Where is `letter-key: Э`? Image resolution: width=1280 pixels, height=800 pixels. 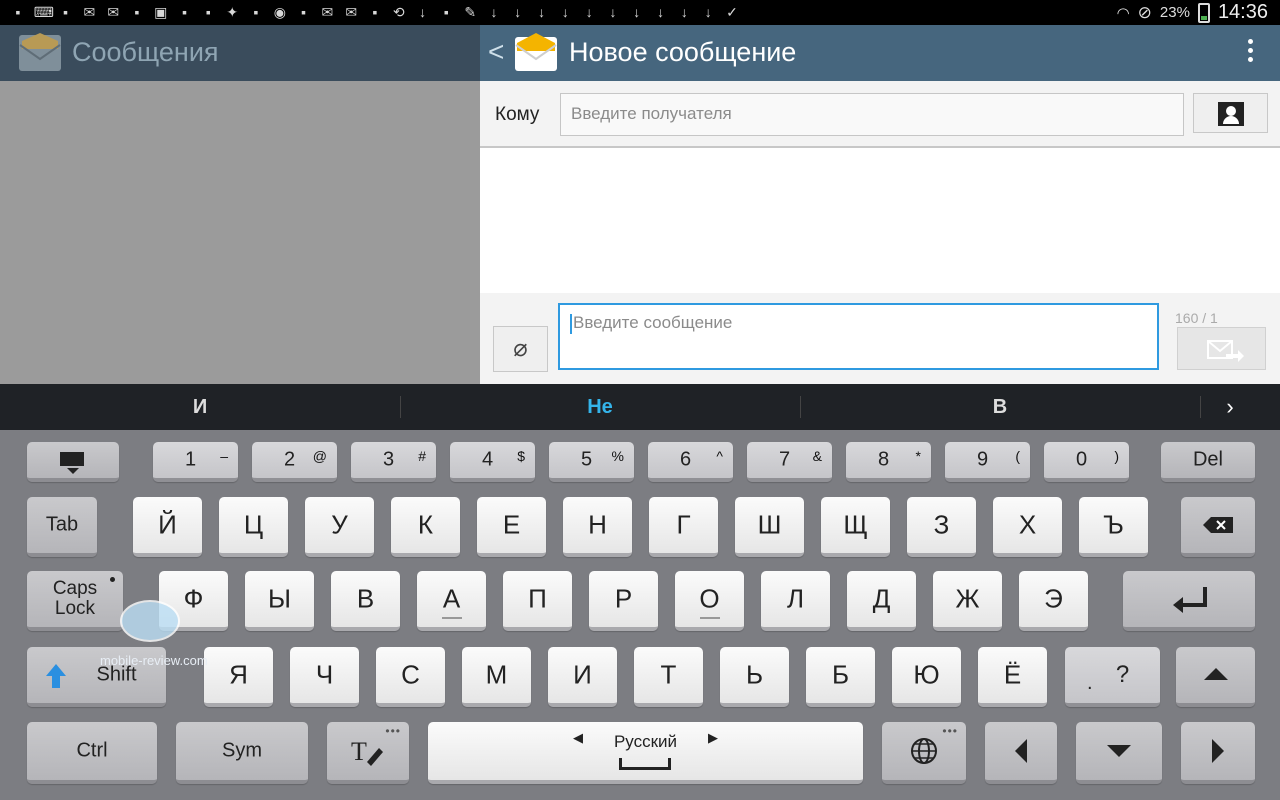 letter-key: Э is located at coordinates (1053, 601).